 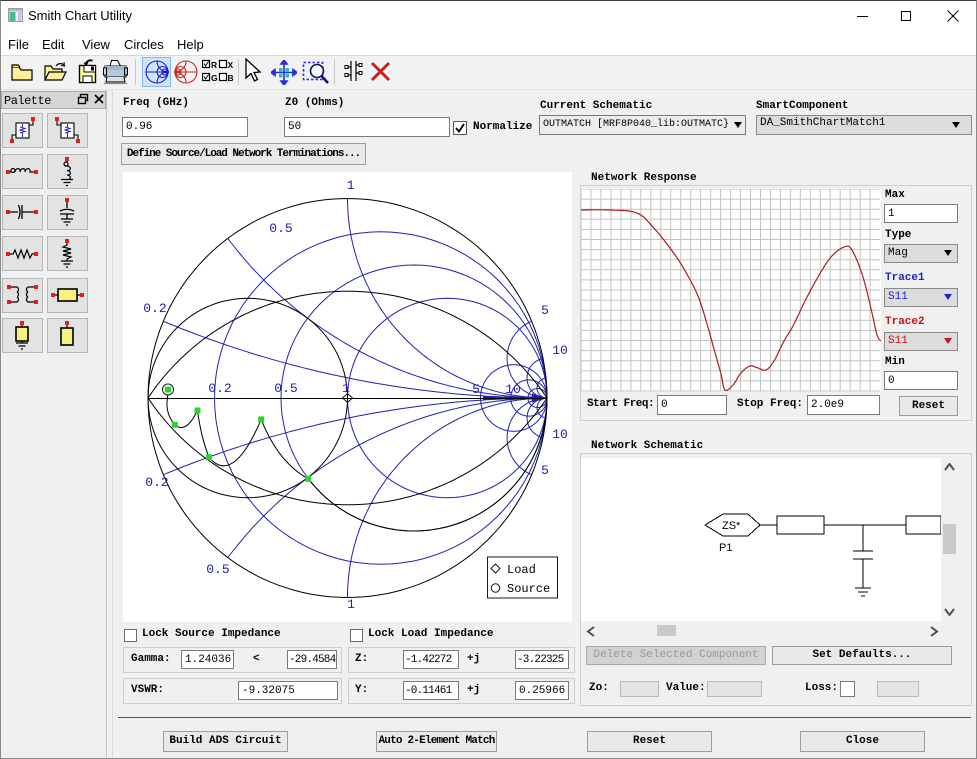 What do you see at coordinates (231, 78) in the screenshot?
I see `svg-text: B` at bounding box center [231, 78].